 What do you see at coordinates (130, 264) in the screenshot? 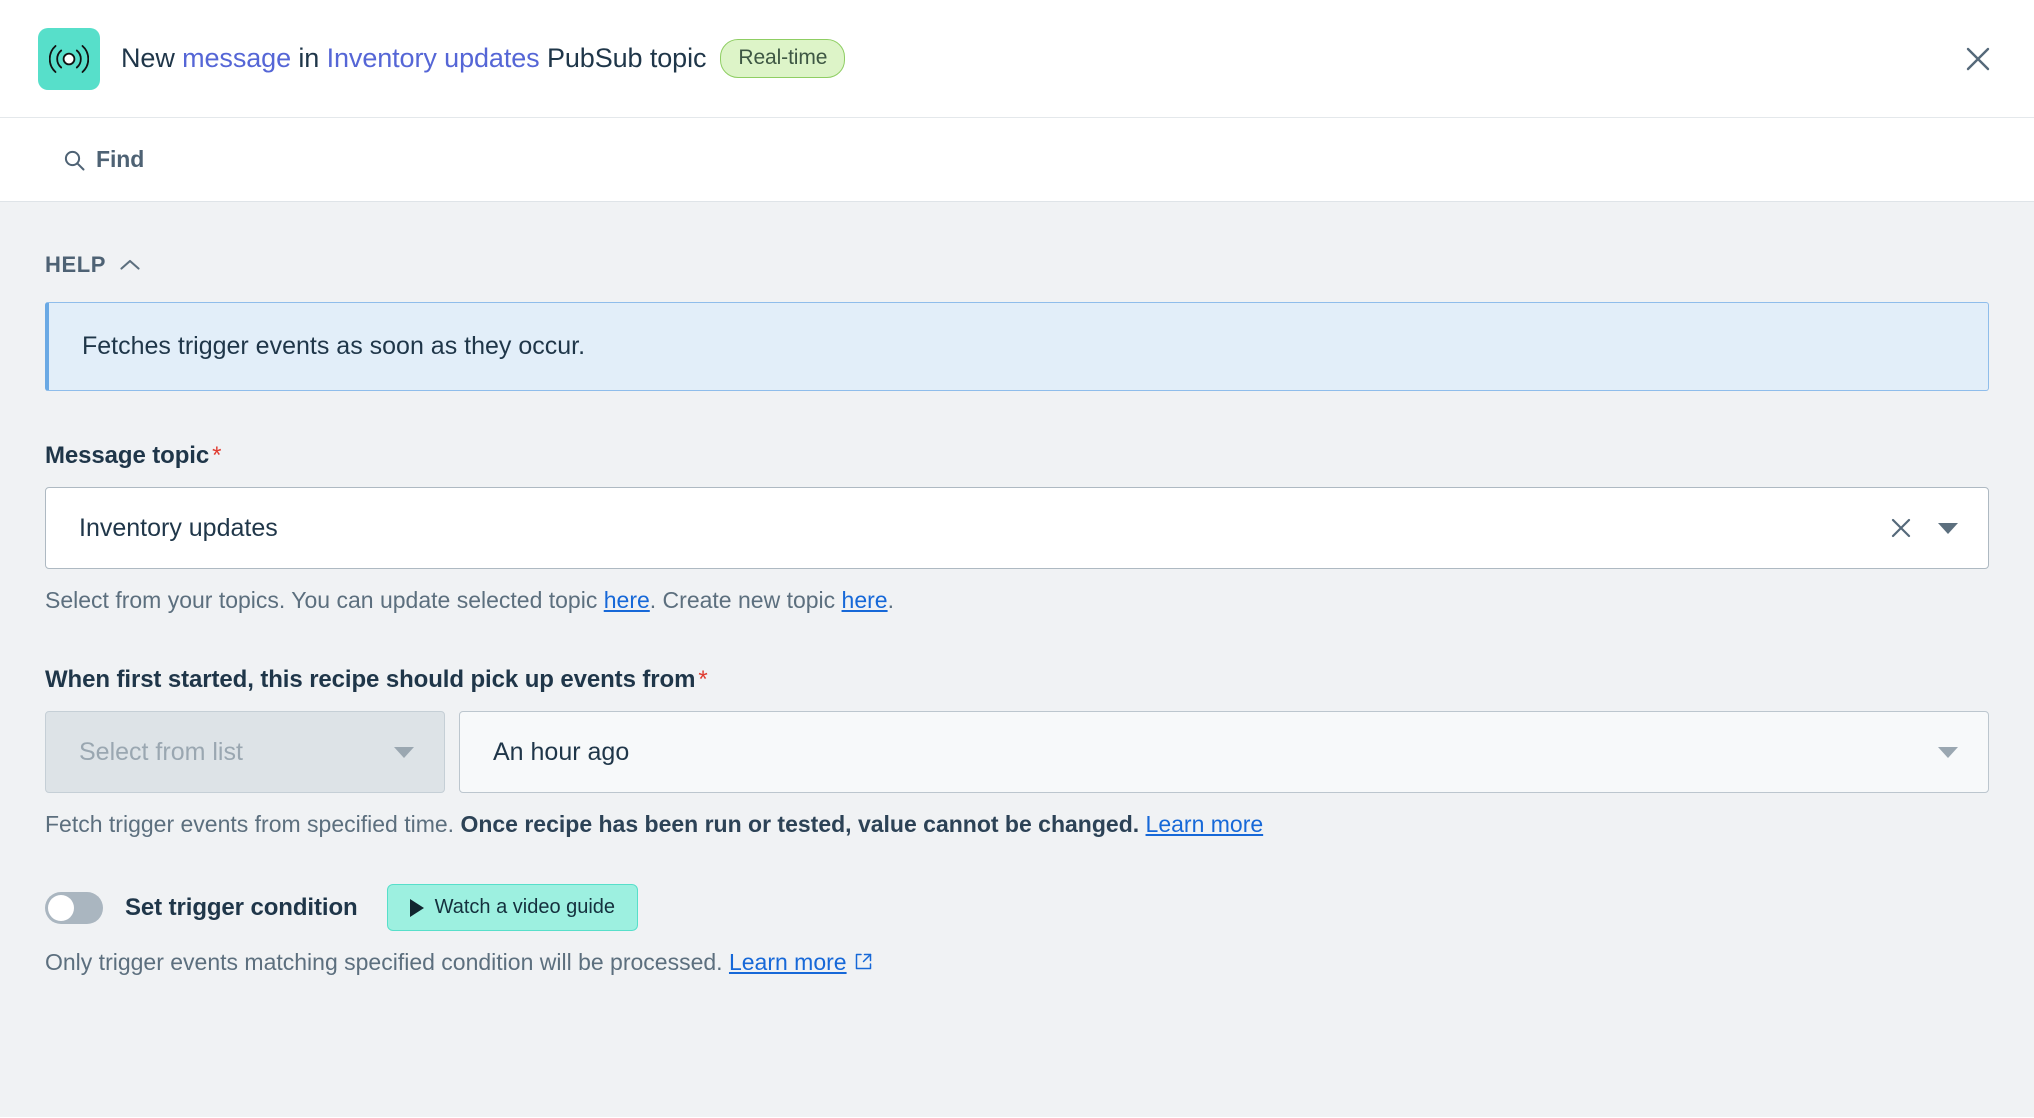
I see `chevron-up-icon` at bounding box center [130, 264].